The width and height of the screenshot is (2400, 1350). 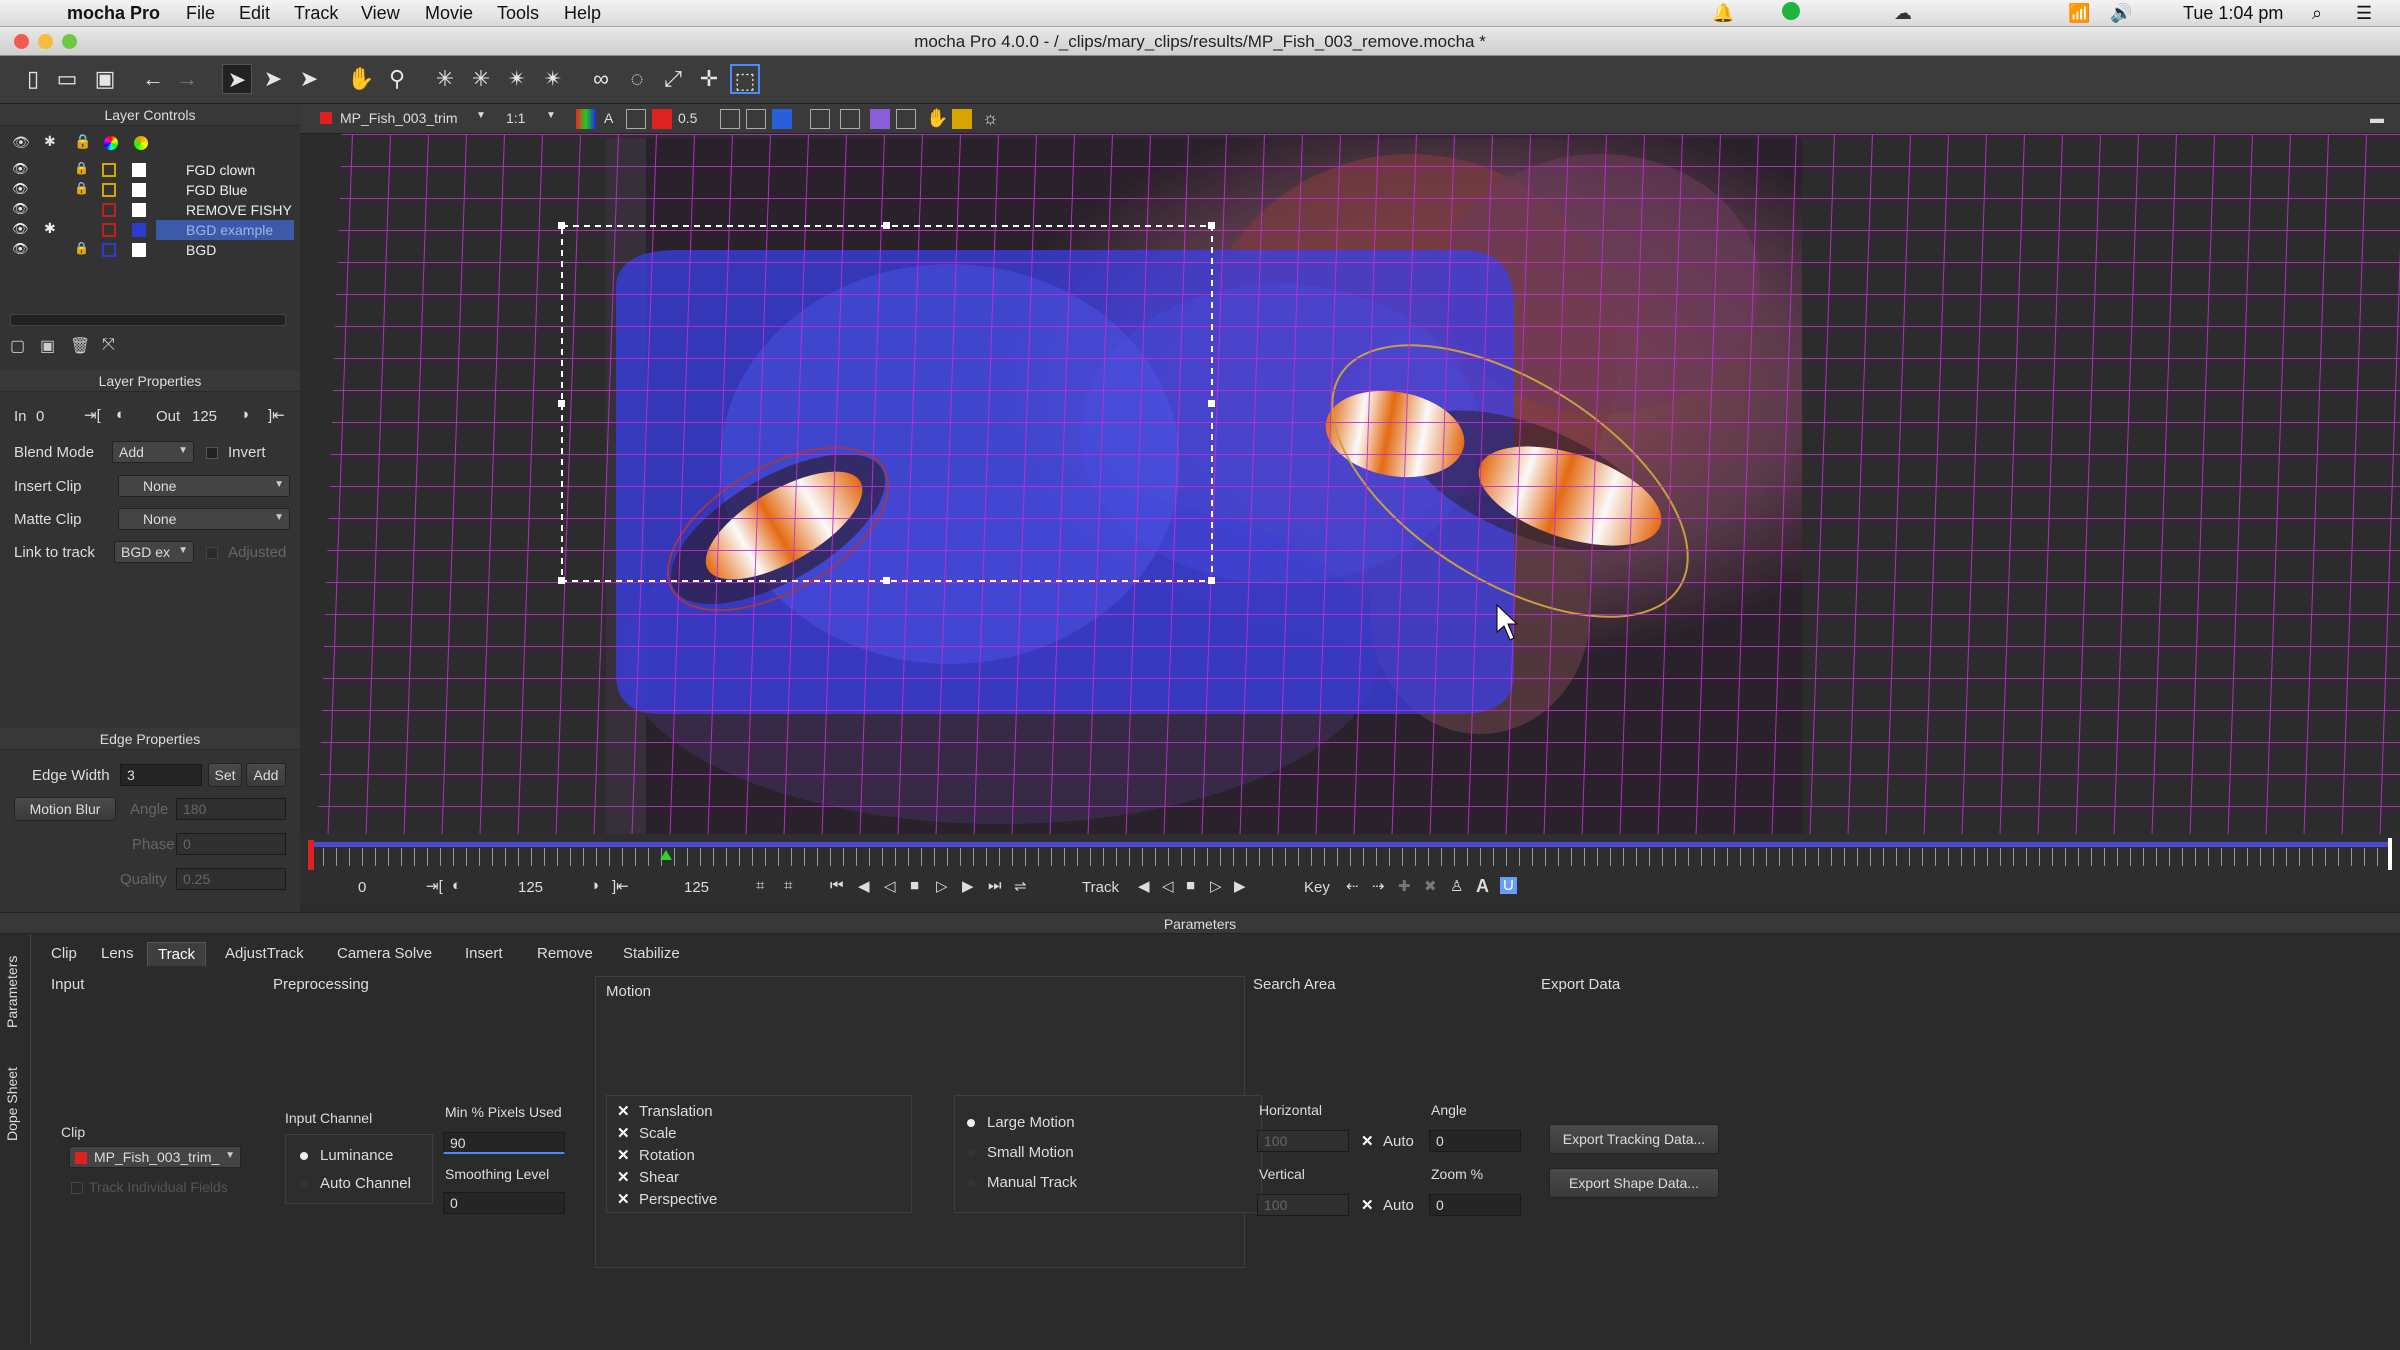 What do you see at coordinates (968, 886) in the screenshot?
I see `play-forward-icon: ▶` at bounding box center [968, 886].